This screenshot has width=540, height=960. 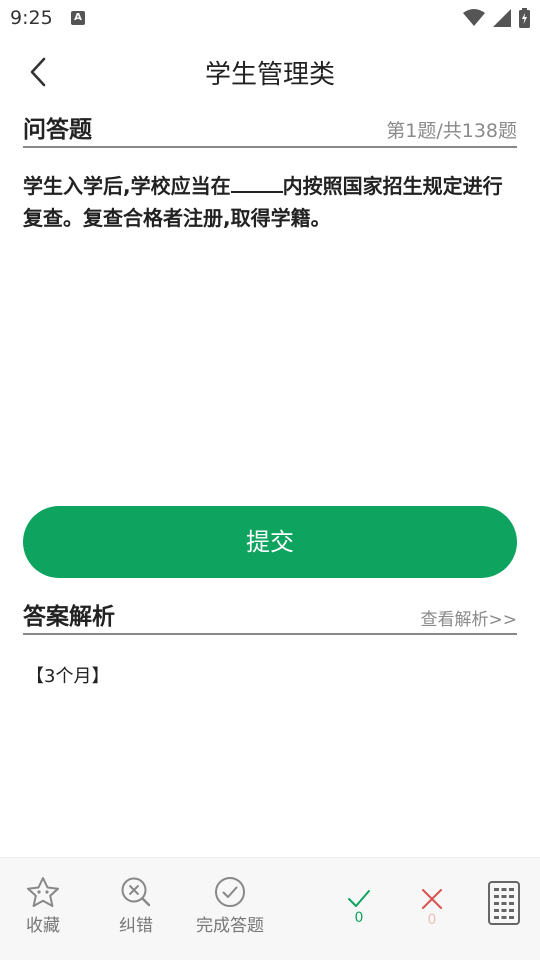 What do you see at coordinates (270, 908) in the screenshot?
I see `bottom-toolbar: 收藏 纠错 完成答题 0 0` at bounding box center [270, 908].